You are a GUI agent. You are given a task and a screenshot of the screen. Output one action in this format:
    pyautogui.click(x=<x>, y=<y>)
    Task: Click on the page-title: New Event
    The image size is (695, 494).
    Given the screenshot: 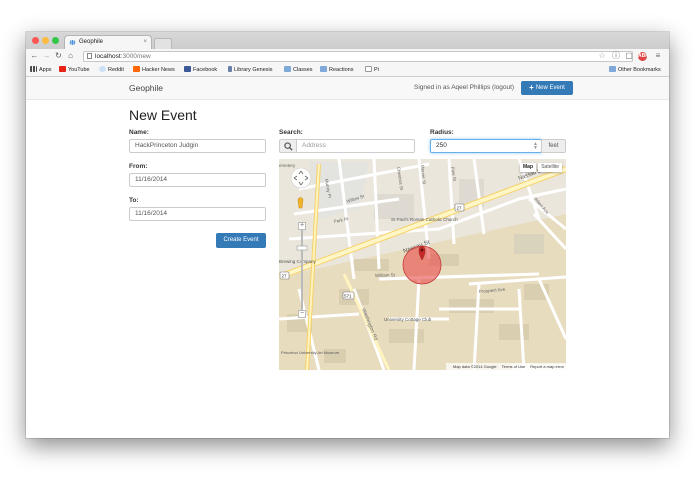 What is the action you would take?
    pyautogui.click(x=163, y=115)
    